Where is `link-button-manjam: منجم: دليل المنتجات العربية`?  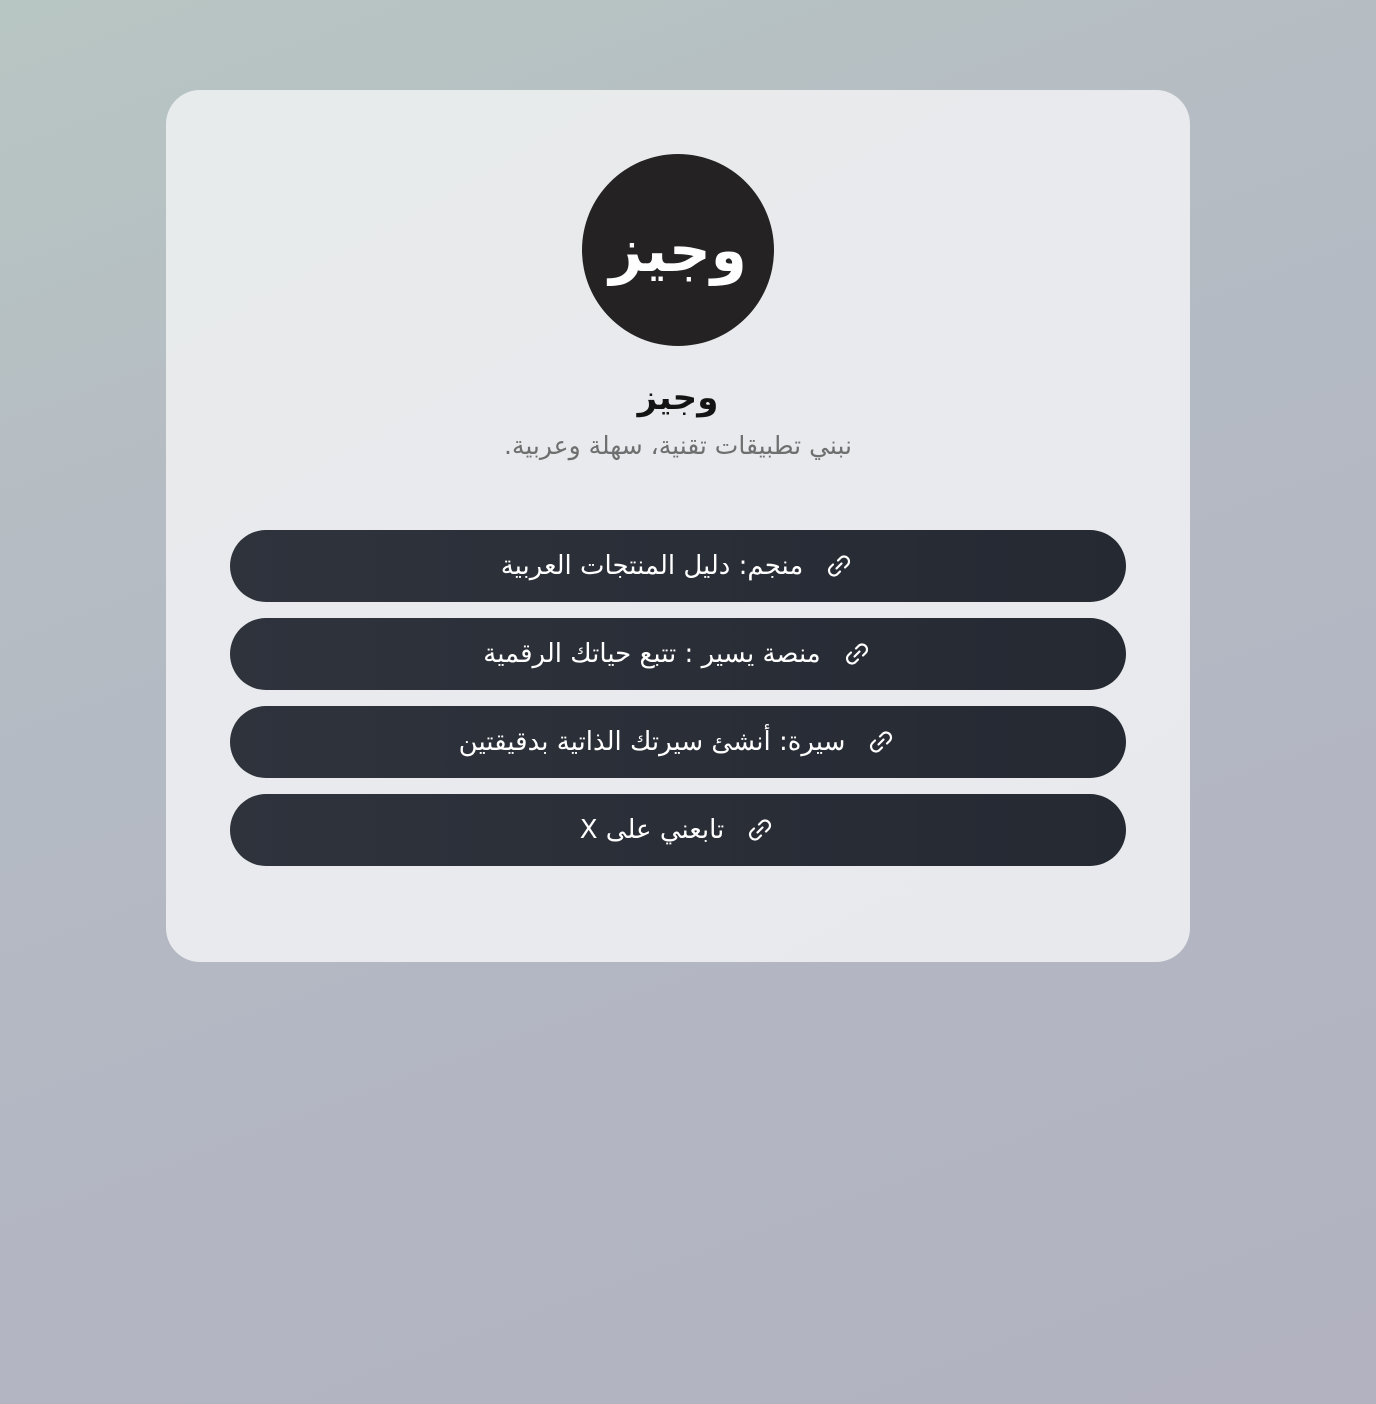 link-button-manjam: منجم: دليل المنتجات العربية is located at coordinates (678, 566).